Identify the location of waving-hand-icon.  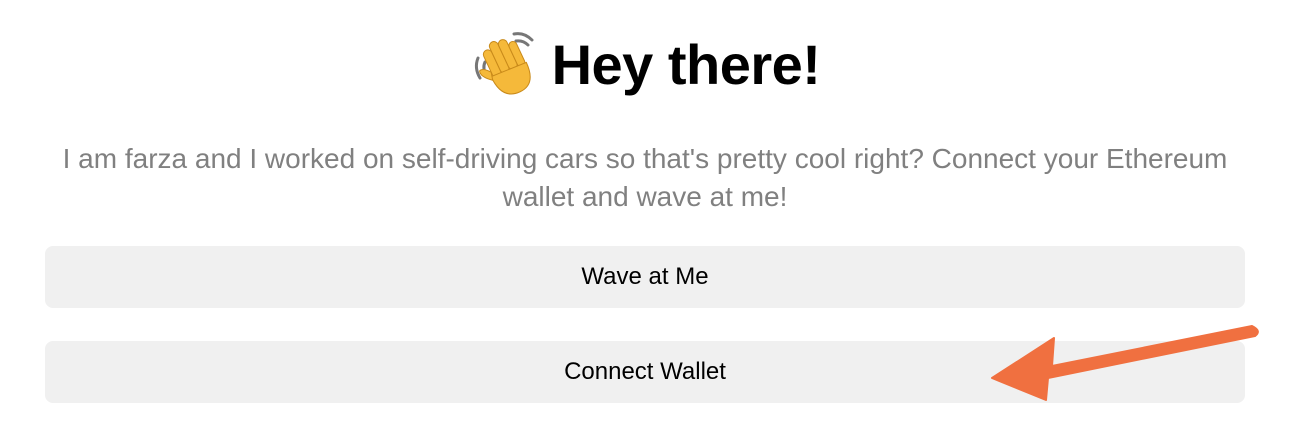
(506, 64).